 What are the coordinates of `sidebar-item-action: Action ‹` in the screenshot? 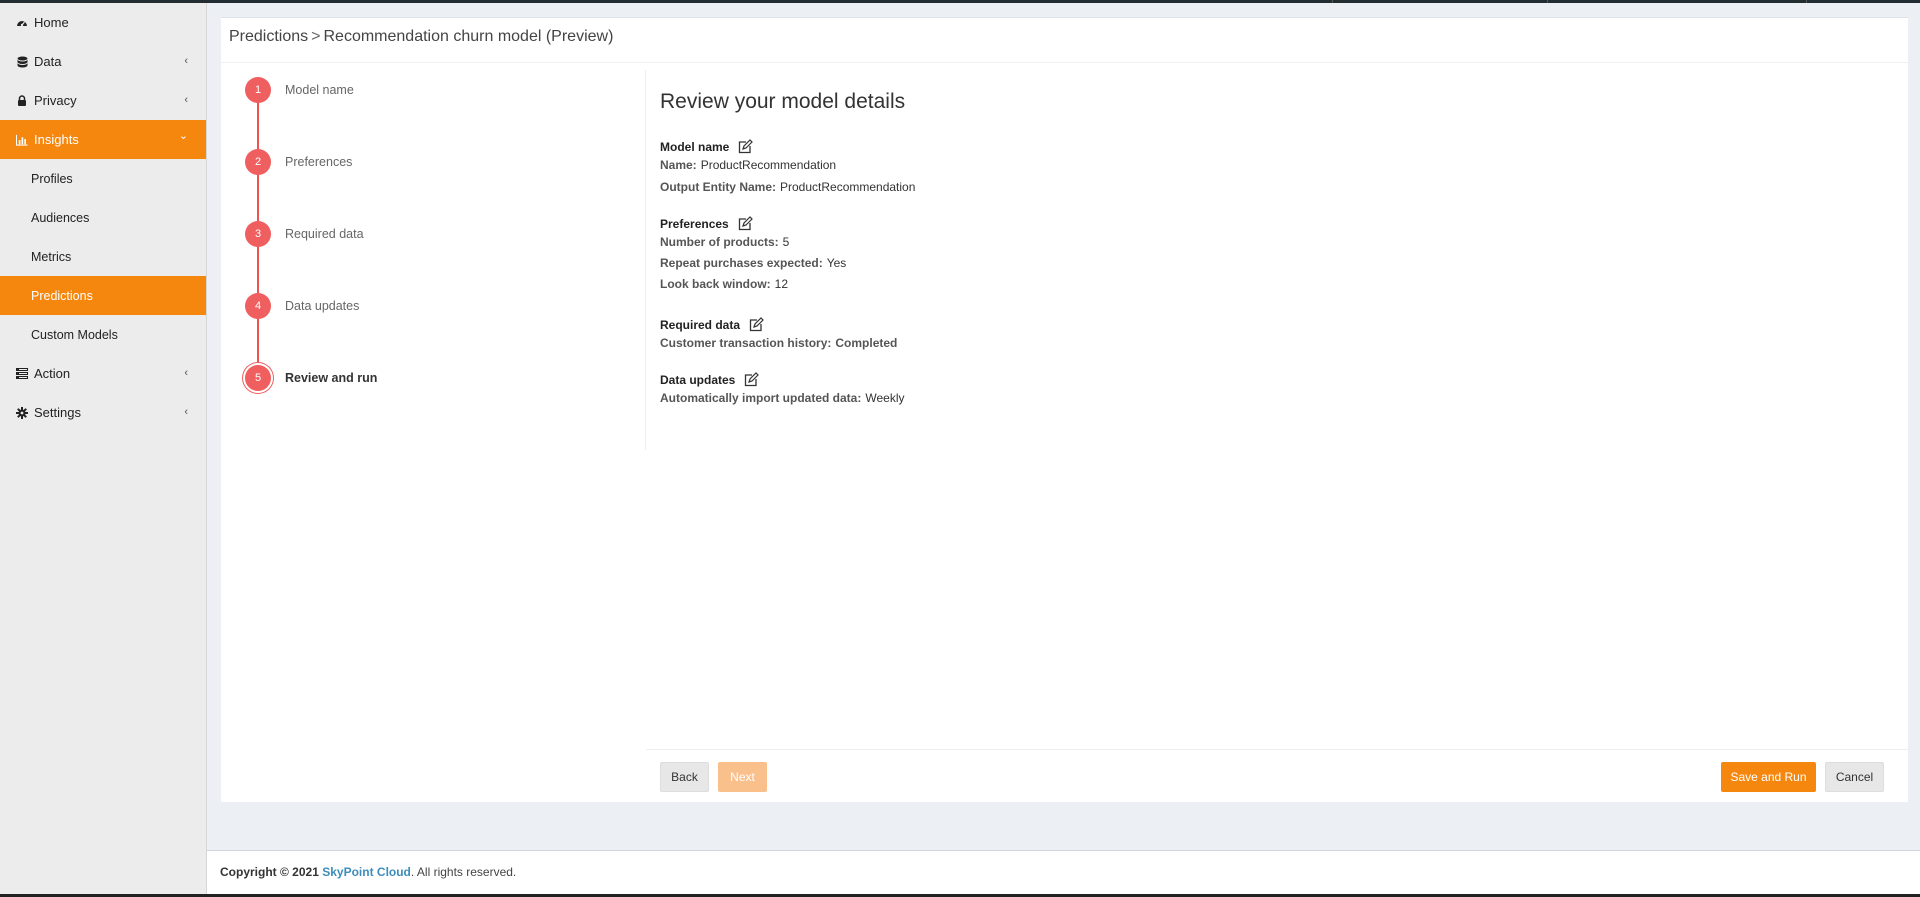 It's located at (103, 373).